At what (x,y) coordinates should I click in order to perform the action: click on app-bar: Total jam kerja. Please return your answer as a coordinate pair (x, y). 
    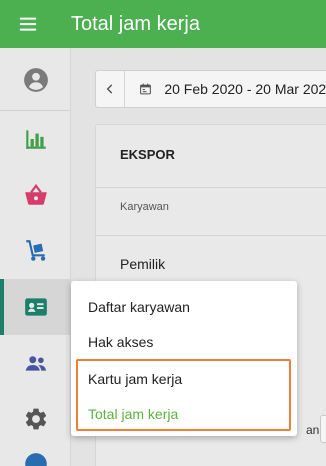
    Looking at the image, I should click on (163, 24).